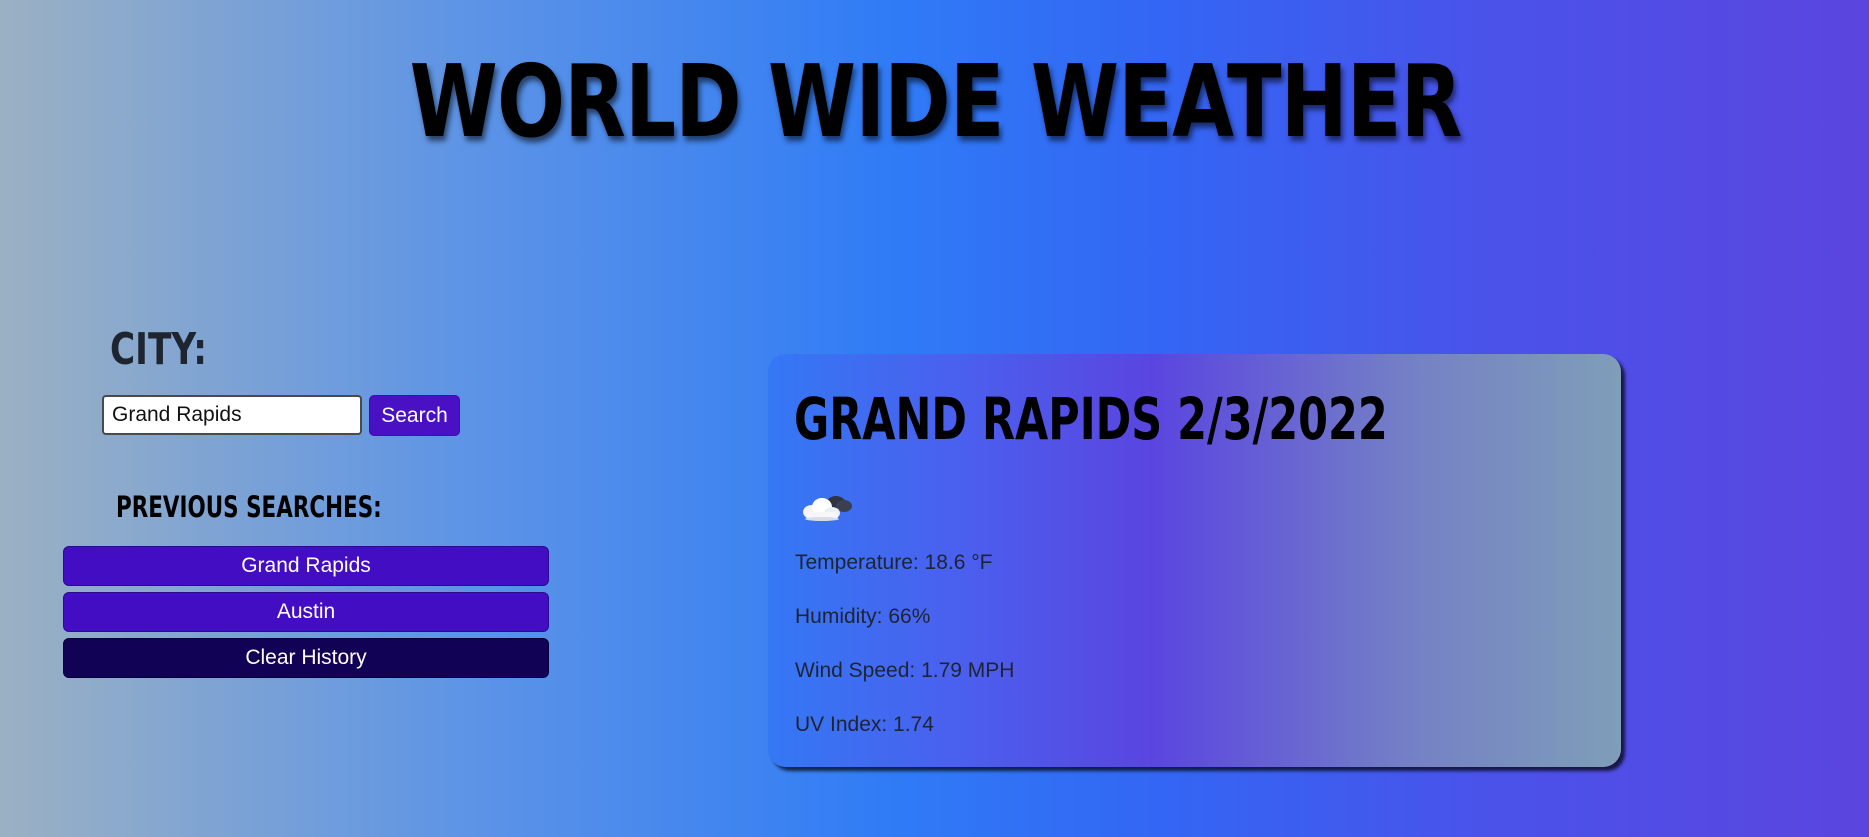 The height and width of the screenshot is (837, 1869). I want to click on history-item-austin: Austin, so click(306, 612).